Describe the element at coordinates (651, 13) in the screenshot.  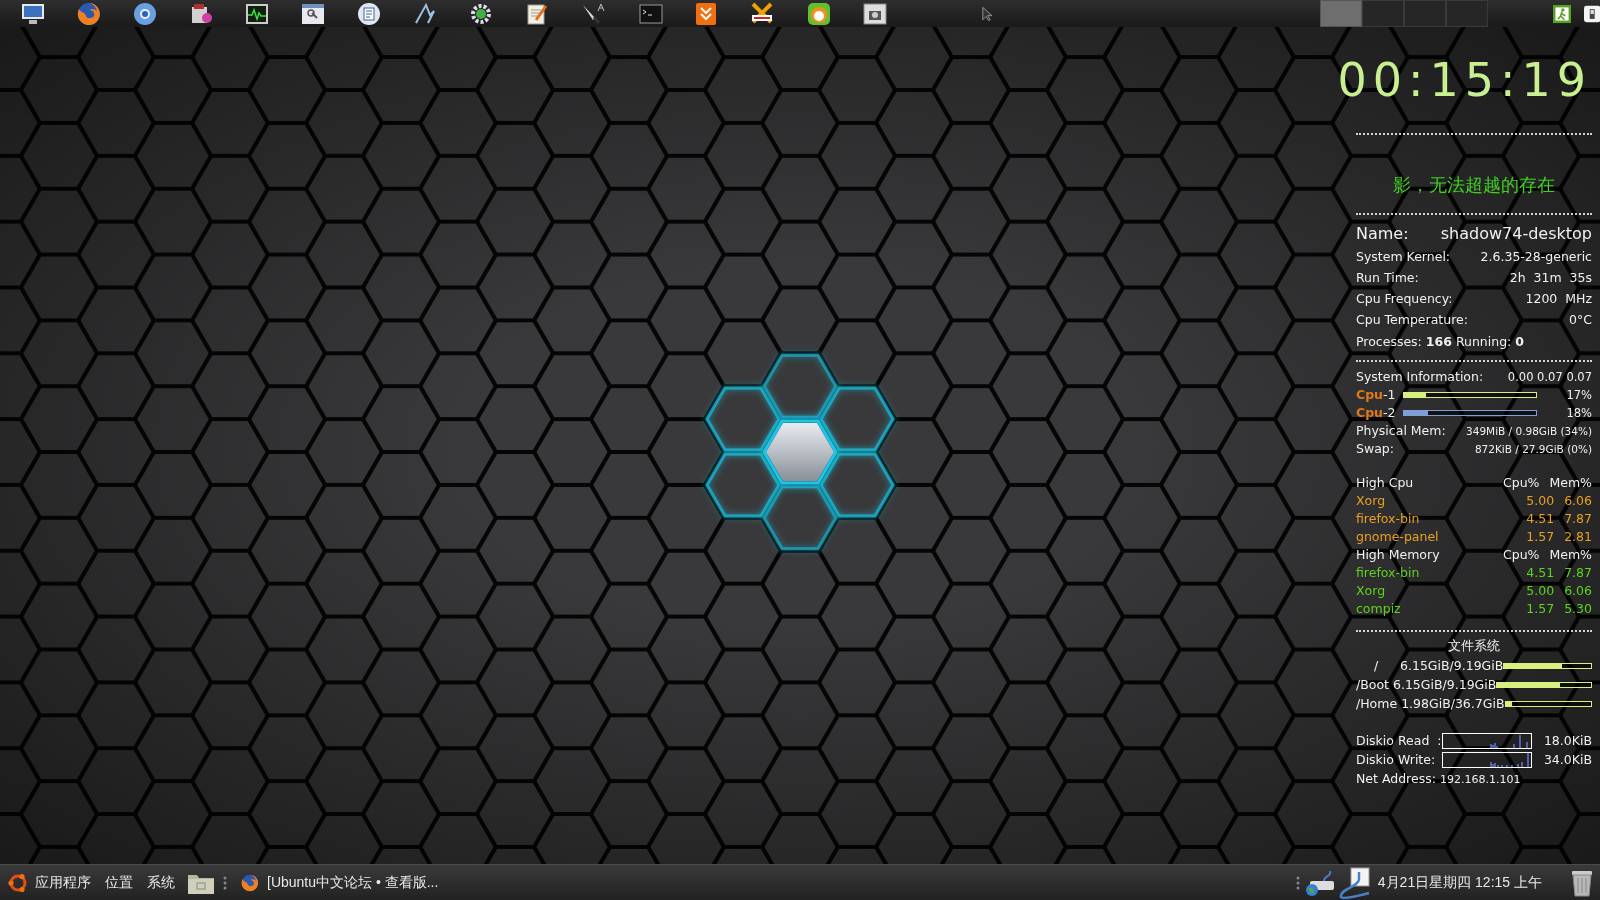
I see `terminal-icon` at that location.